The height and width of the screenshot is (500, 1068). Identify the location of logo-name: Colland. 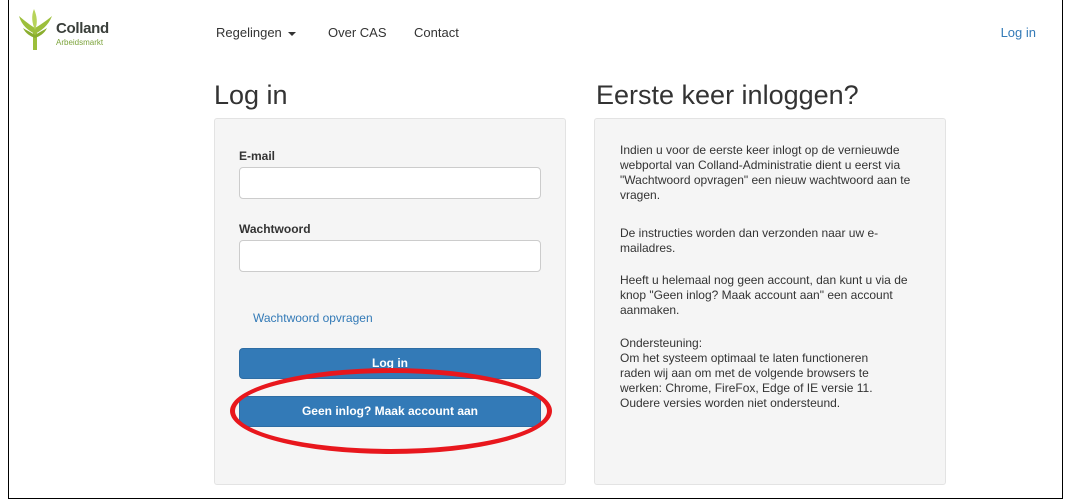
(82, 28).